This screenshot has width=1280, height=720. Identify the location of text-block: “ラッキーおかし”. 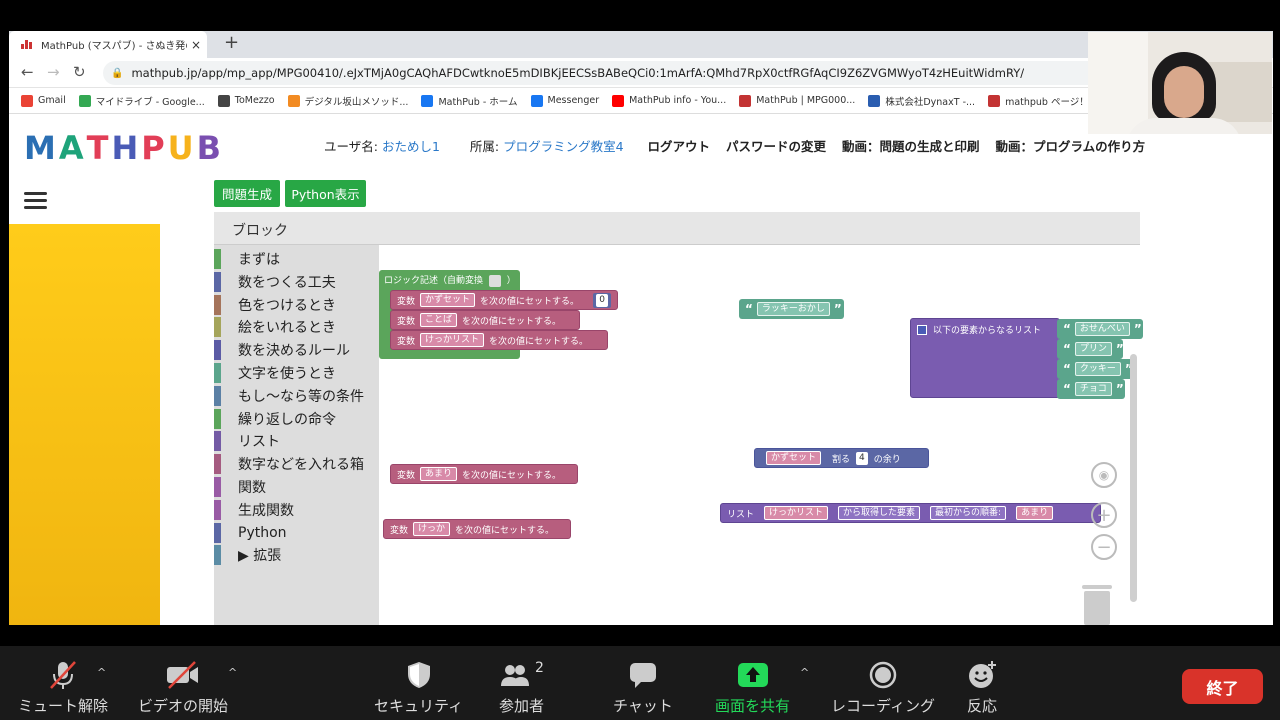
(791, 309).